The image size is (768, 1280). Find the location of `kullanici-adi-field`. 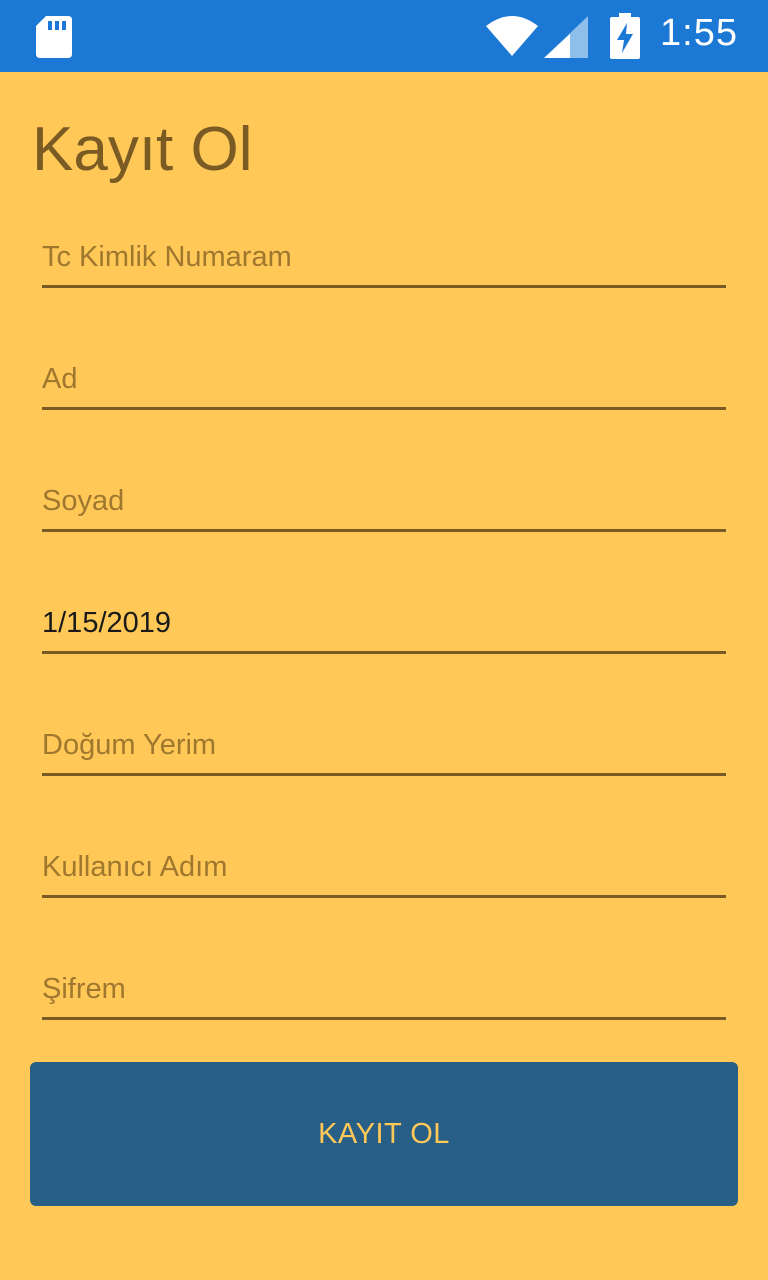

kullanici-adi-field is located at coordinates (384, 869).